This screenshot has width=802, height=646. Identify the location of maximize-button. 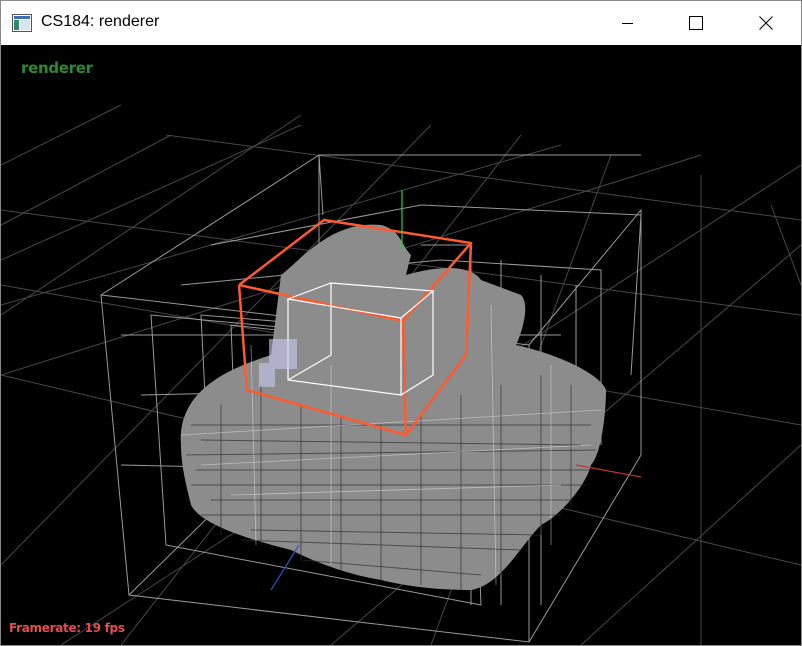
(696, 23).